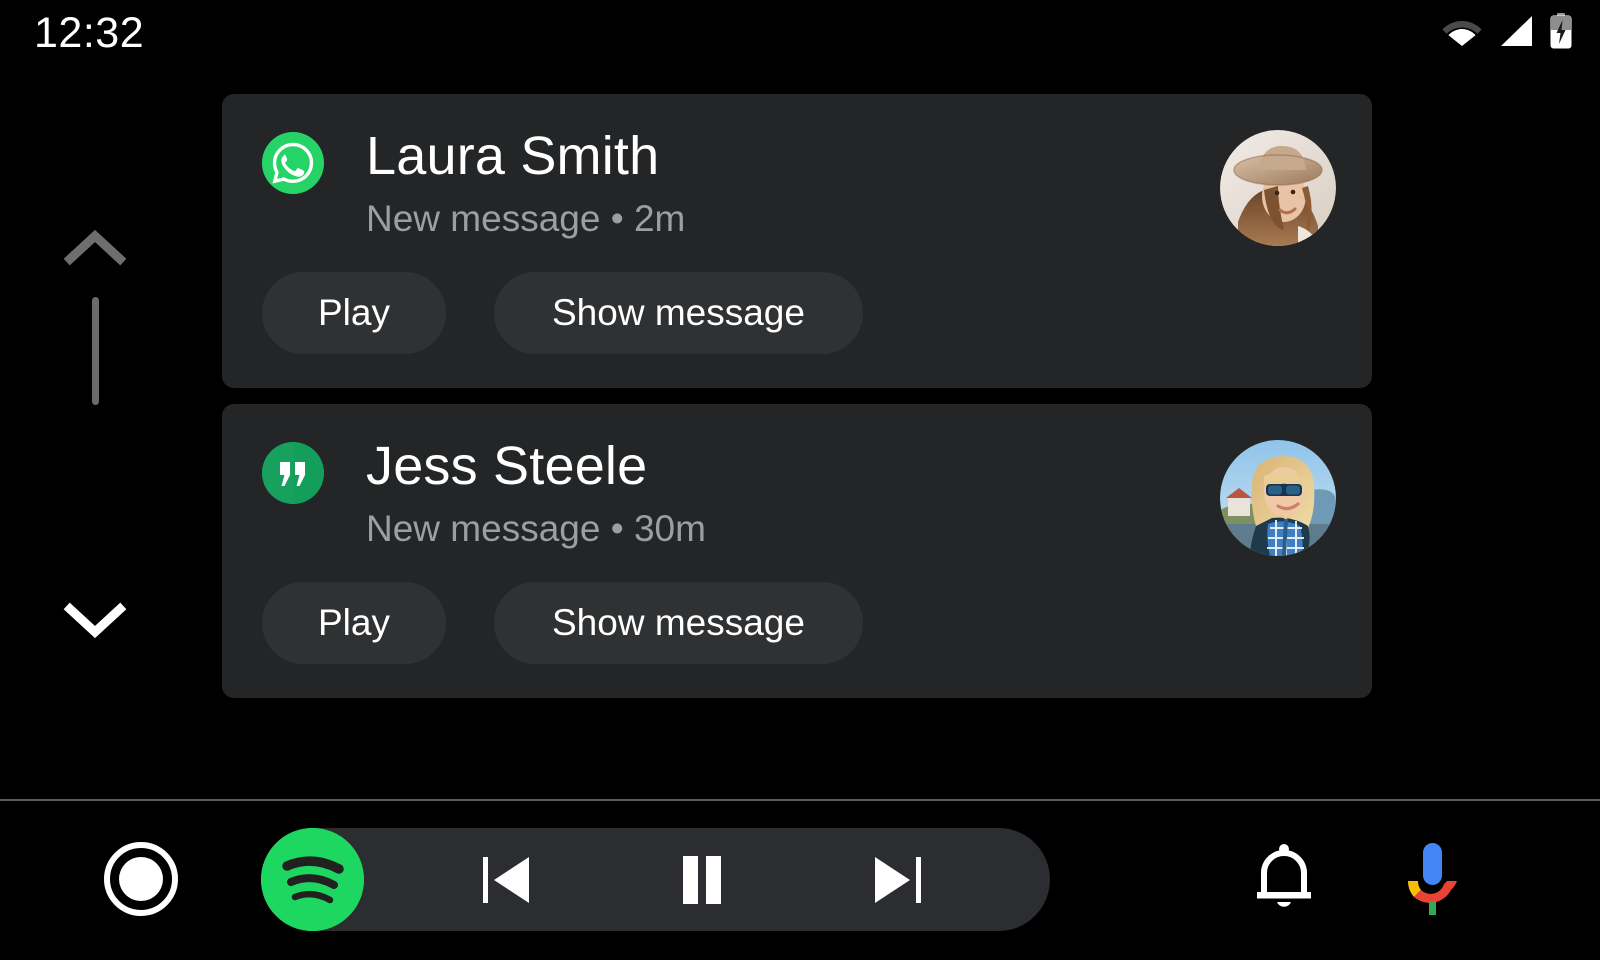 Image resolution: width=1600 pixels, height=960 pixels. What do you see at coordinates (655, 879) in the screenshot?
I see `media-controls-pill` at bounding box center [655, 879].